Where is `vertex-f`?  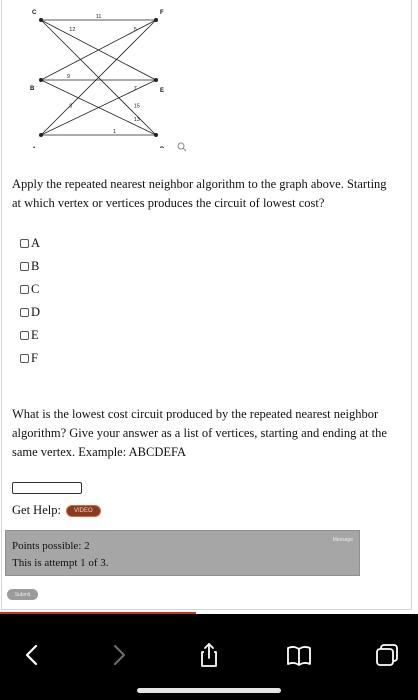 vertex-f is located at coordinates (156, 20).